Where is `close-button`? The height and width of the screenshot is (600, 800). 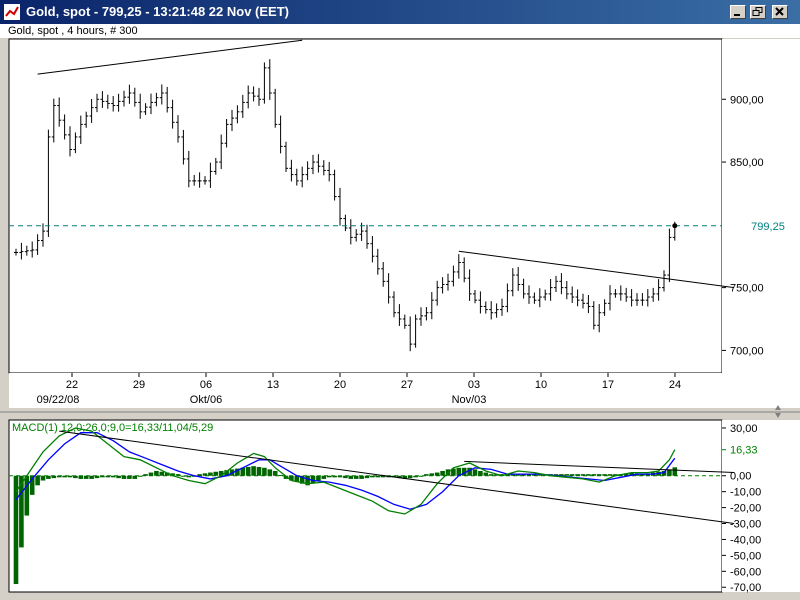 close-button is located at coordinates (780, 12).